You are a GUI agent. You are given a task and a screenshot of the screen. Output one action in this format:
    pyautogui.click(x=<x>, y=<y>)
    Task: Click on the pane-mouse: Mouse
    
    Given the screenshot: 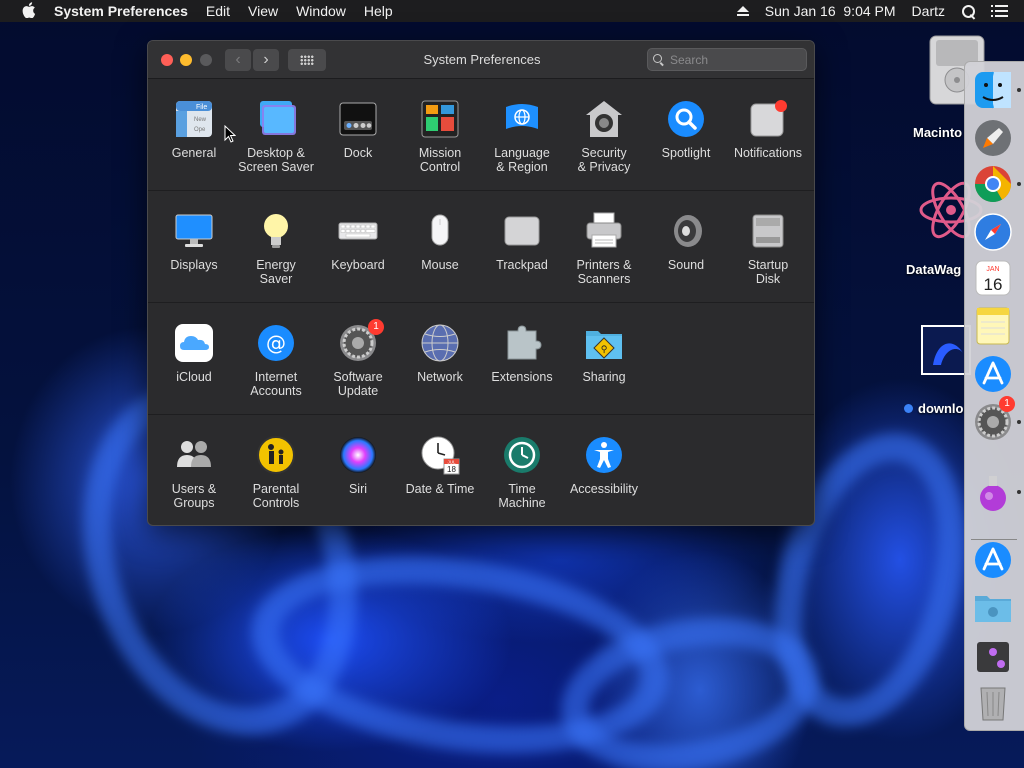 What is the action you would take?
    pyautogui.click(x=440, y=241)
    